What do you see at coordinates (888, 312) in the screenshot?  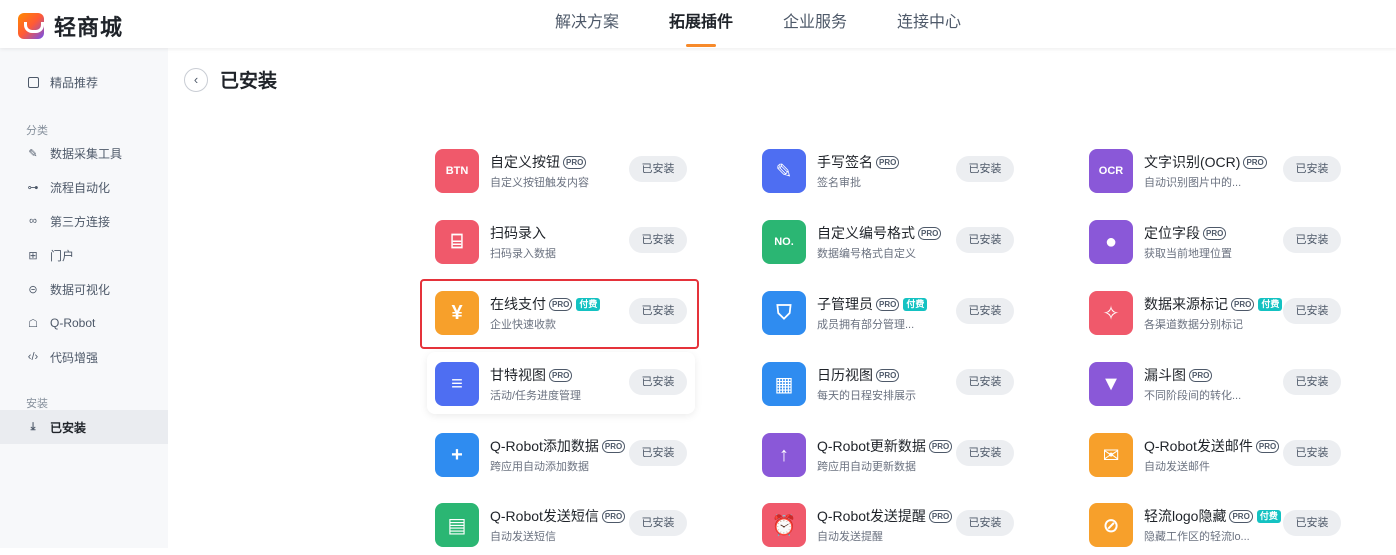 I see `plugin-card: ⛉ 子管理员 PRO 付费 成员拥有部分管理... 已安装` at bounding box center [888, 312].